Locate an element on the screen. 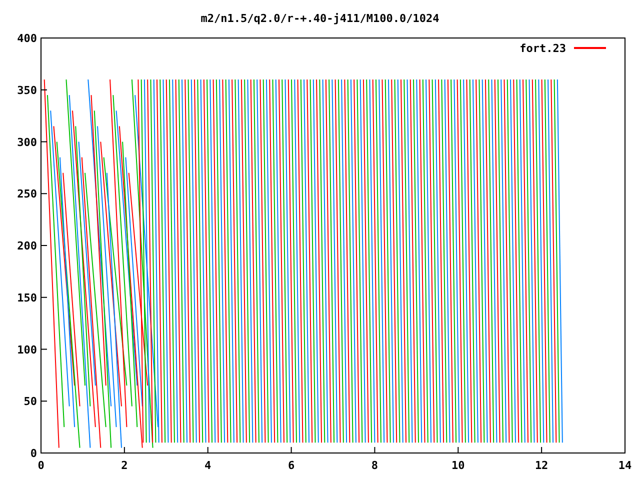  y-tick-label: 150 is located at coordinates (27, 297).